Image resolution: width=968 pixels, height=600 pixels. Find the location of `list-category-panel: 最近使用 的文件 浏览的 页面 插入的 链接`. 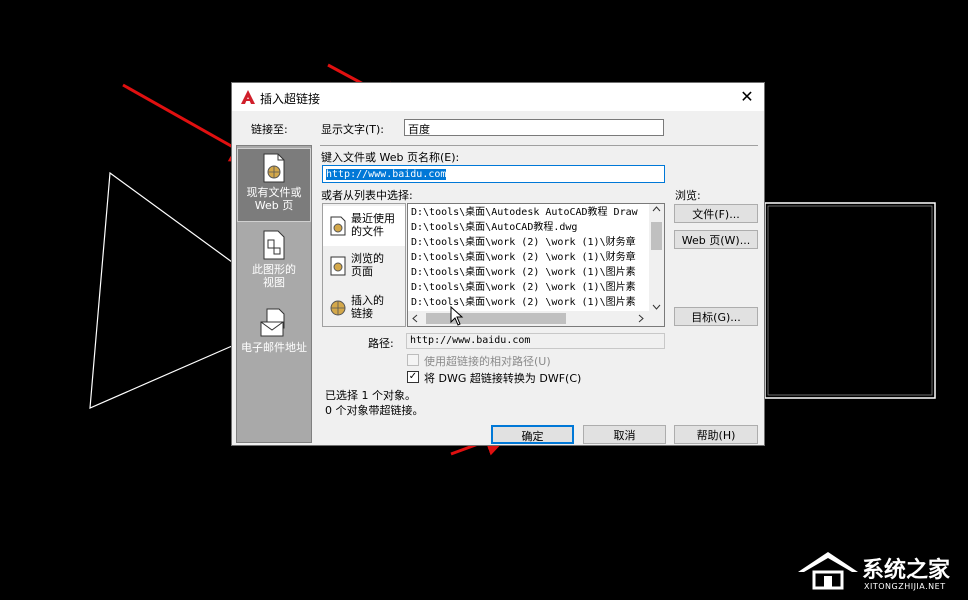

list-category-panel: 最近使用 的文件 浏览的 页面 插入的 链接 is located at coordinates (364, 265).